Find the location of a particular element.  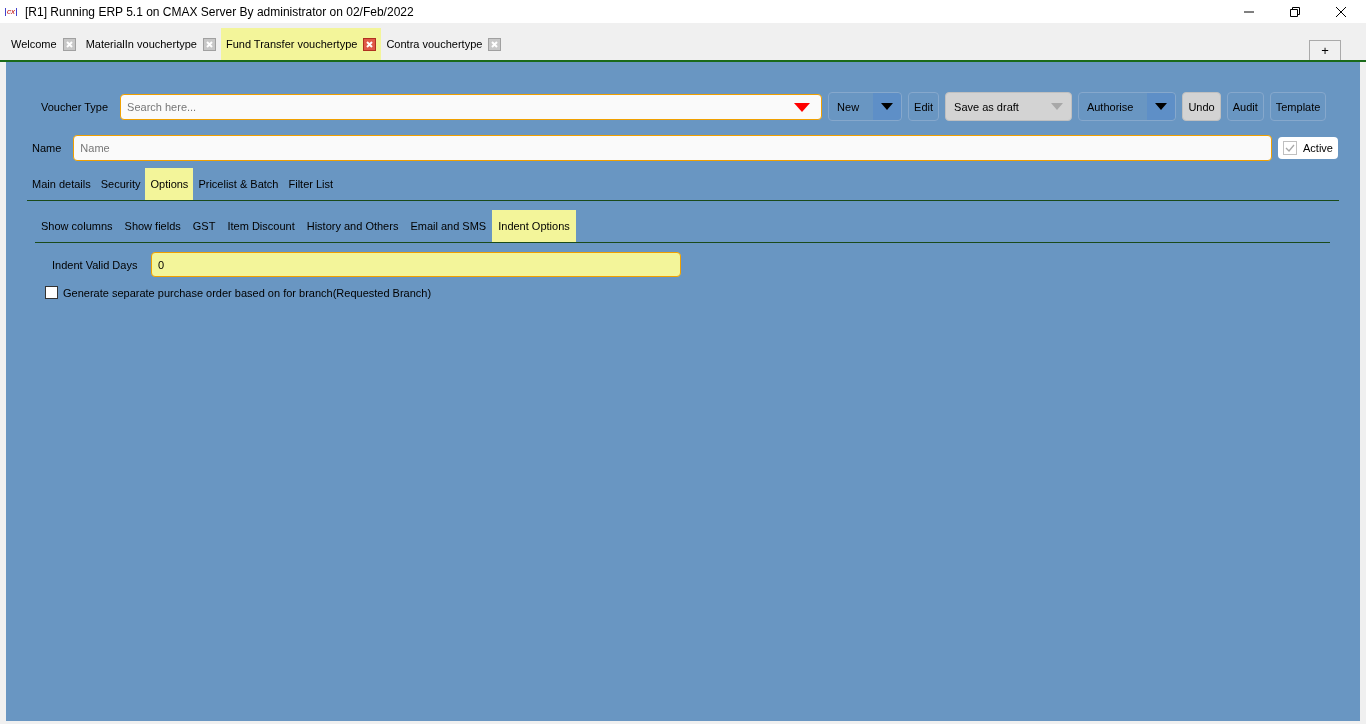

name-field: Name is located at coordinates (673, 148).